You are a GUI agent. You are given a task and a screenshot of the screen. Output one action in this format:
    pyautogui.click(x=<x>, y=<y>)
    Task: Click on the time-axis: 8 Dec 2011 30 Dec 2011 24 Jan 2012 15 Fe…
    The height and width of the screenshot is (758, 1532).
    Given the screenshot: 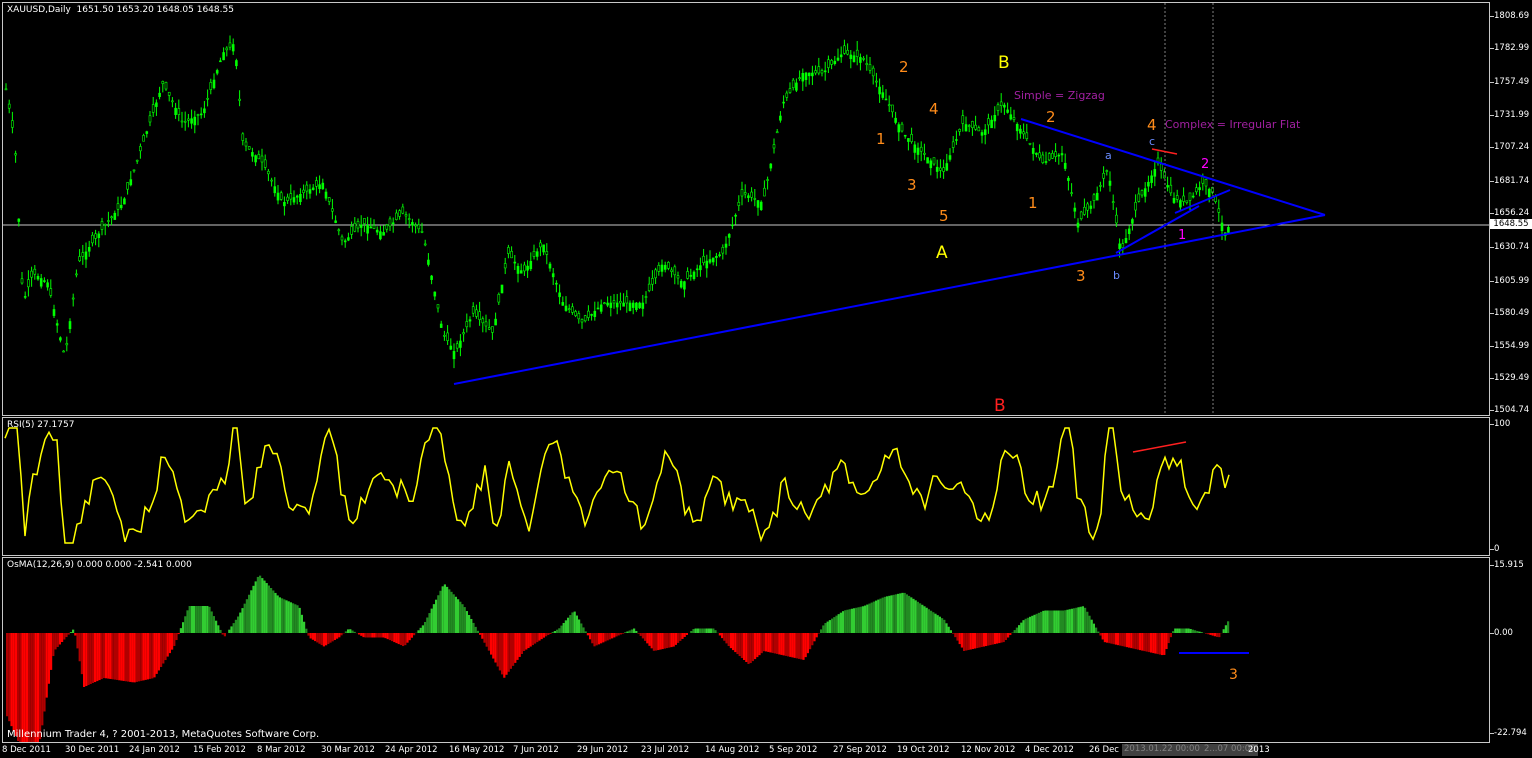 What is the action you would take?
    pyautogui.click(x=766, y=750)
    